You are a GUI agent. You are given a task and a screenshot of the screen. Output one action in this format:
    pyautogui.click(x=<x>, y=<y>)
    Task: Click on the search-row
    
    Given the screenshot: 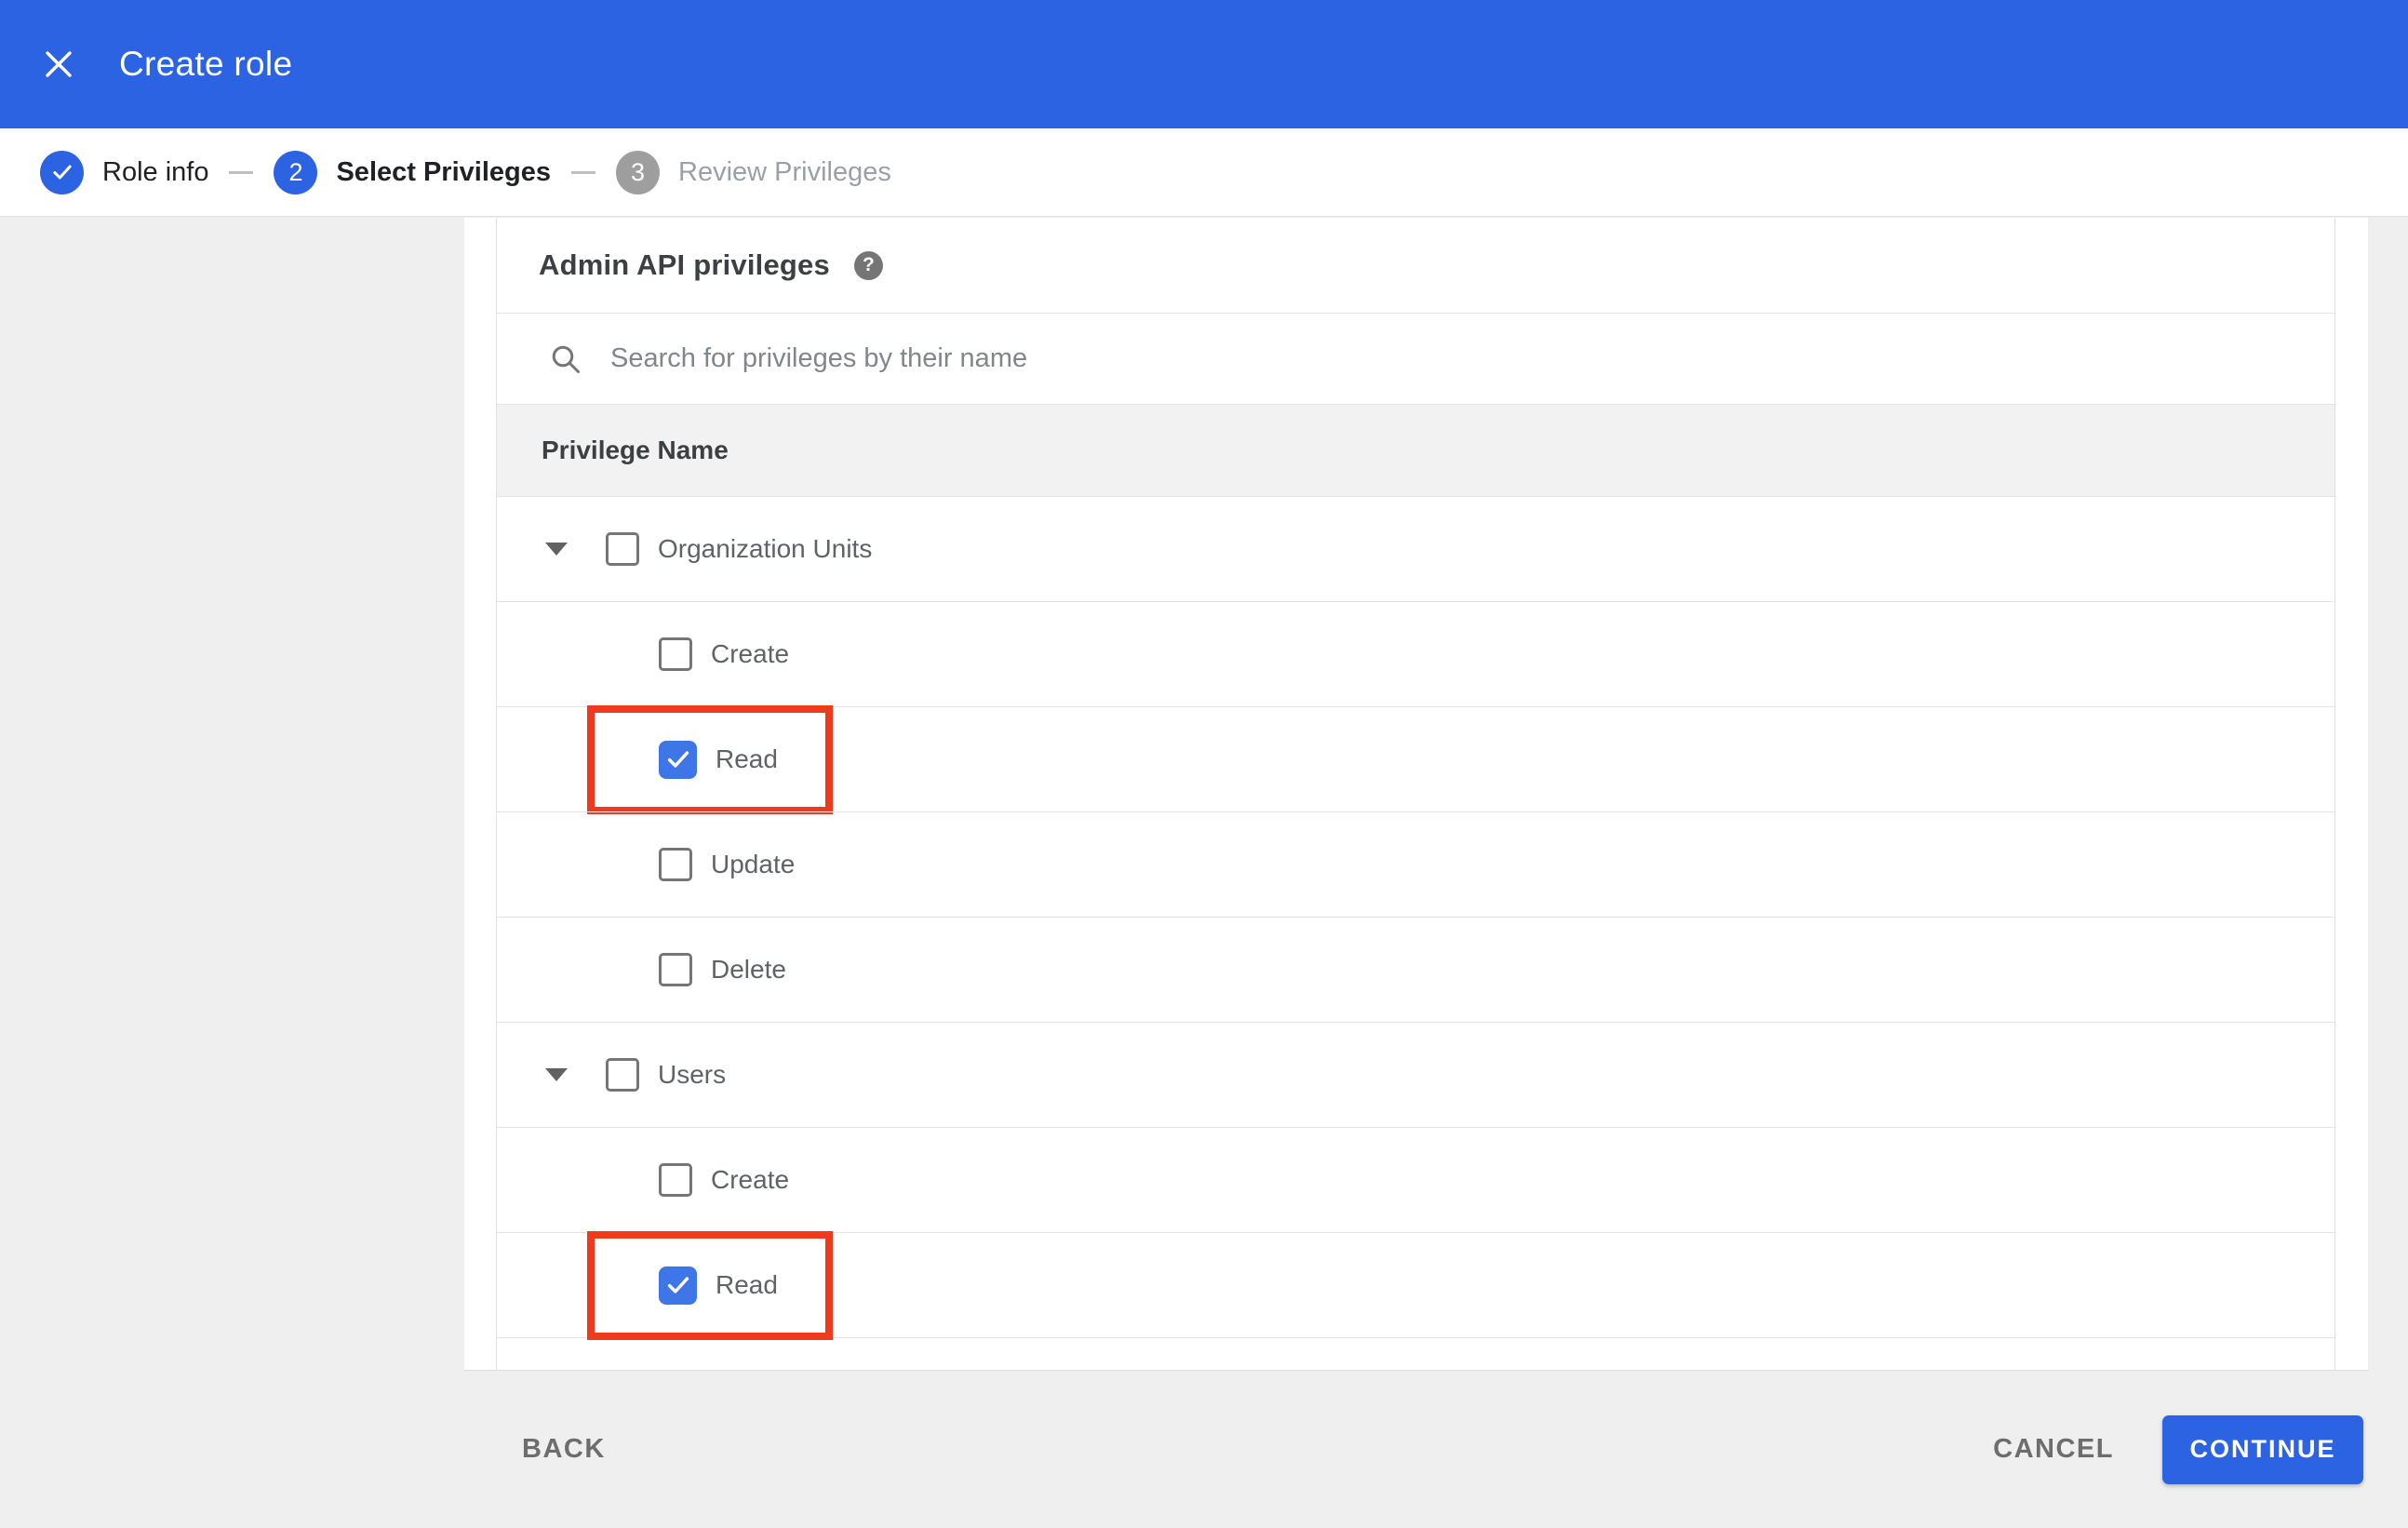 What is the action you would take?
    pyautogui.click(x=1416, y=359)
    